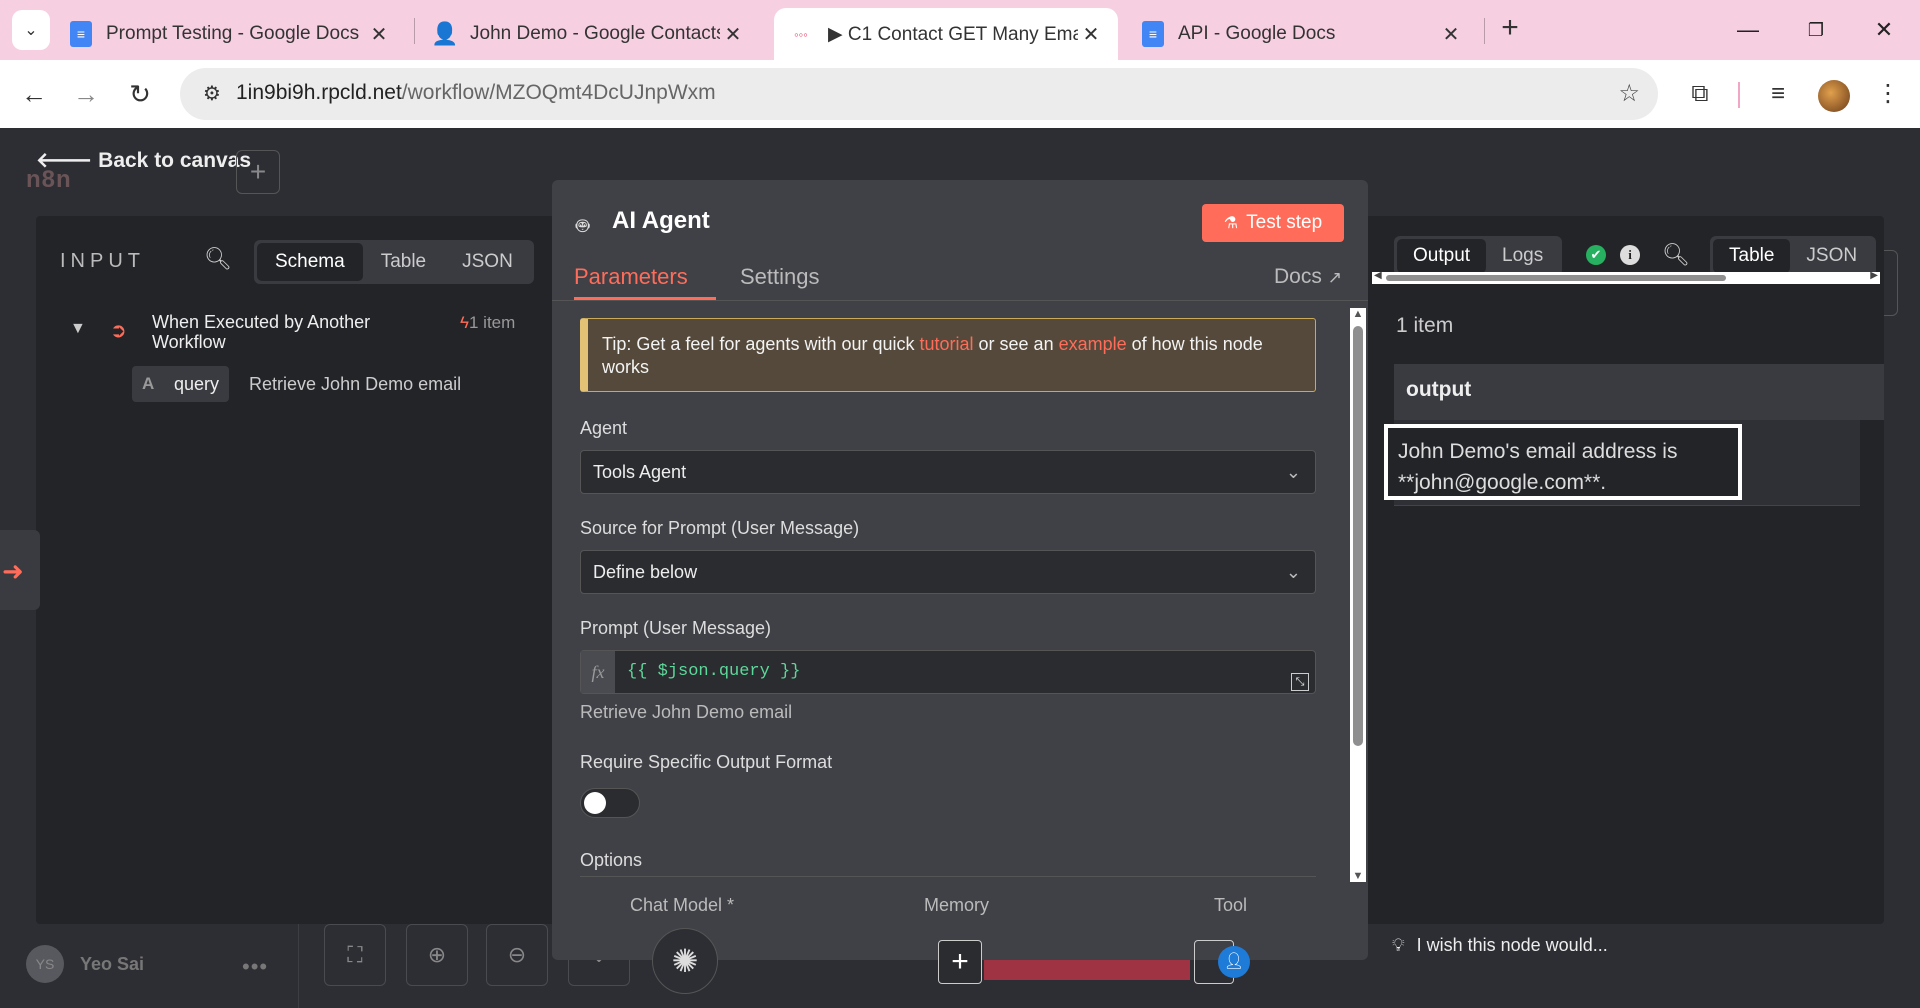  What do you see at coordinates (1308, 277) in the screenshot?
I see `docs-link: Docs ↗` at bounding box center [1308, 277].